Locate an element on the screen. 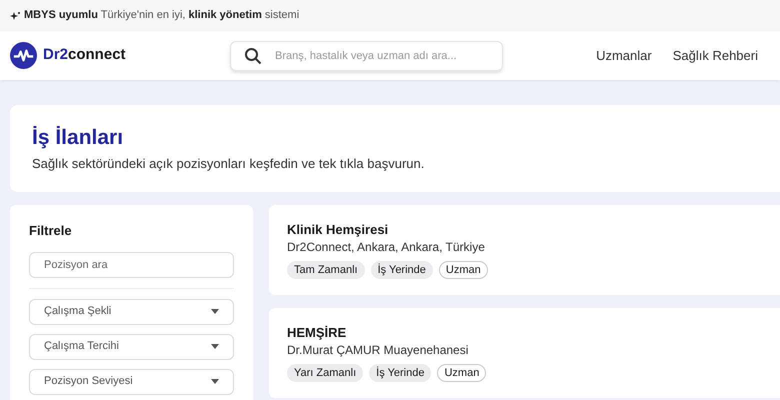  job-card: HEMŞİRE Dr.Murat ÇAMUR Muayenehanesi Yarı Zamanlı İş Yerinde Uzman is located at coordinates (524, 353).